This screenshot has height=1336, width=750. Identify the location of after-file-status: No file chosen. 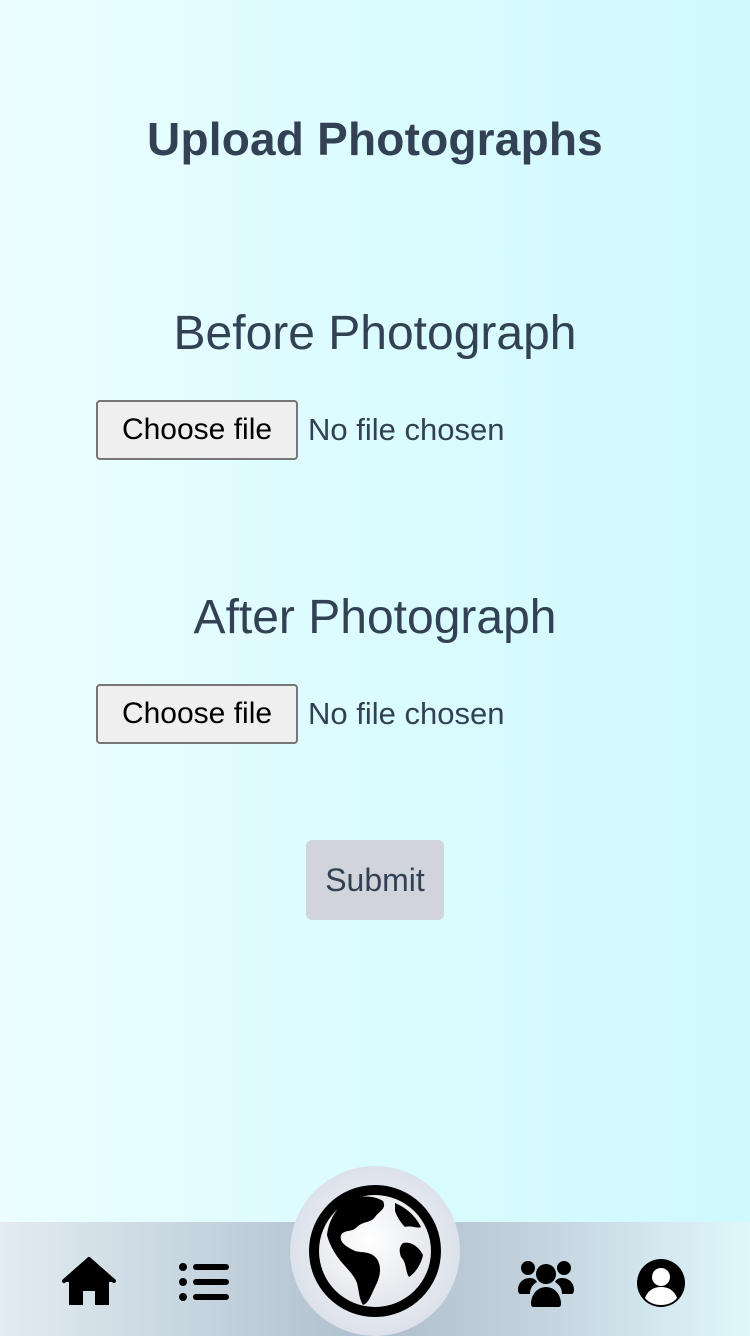
(406, 713).